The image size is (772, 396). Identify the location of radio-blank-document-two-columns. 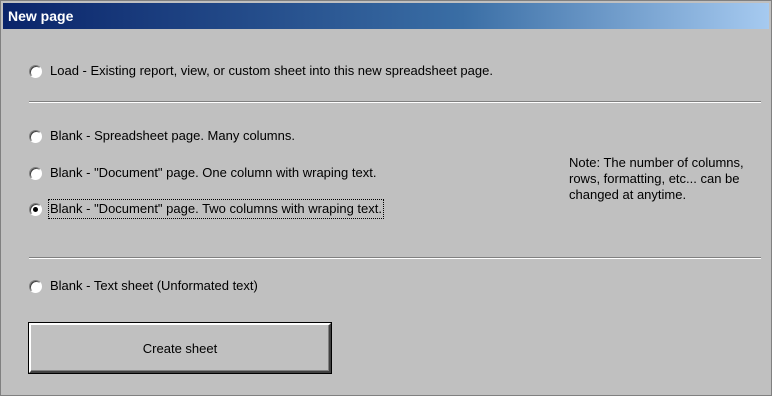
(35, 209).